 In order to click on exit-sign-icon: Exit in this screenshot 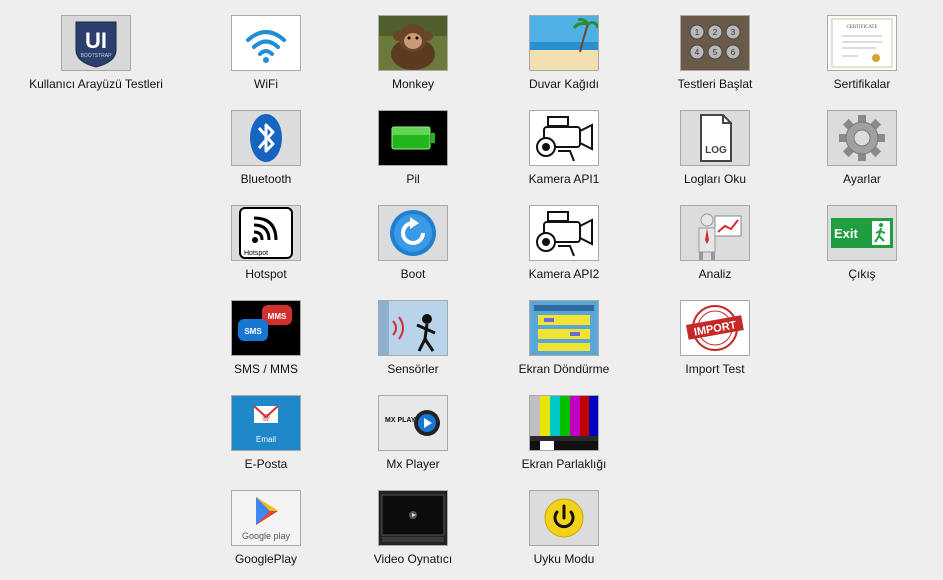, I will do `click(862, 233)`.